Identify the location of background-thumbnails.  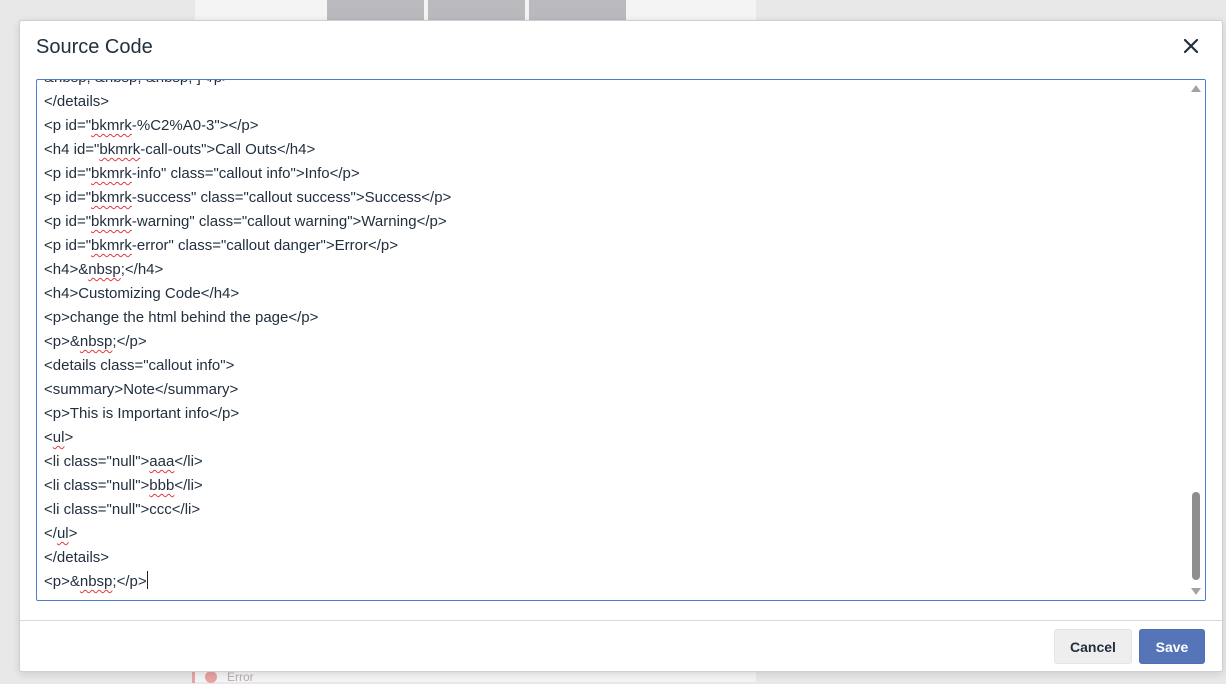
(476, 10).